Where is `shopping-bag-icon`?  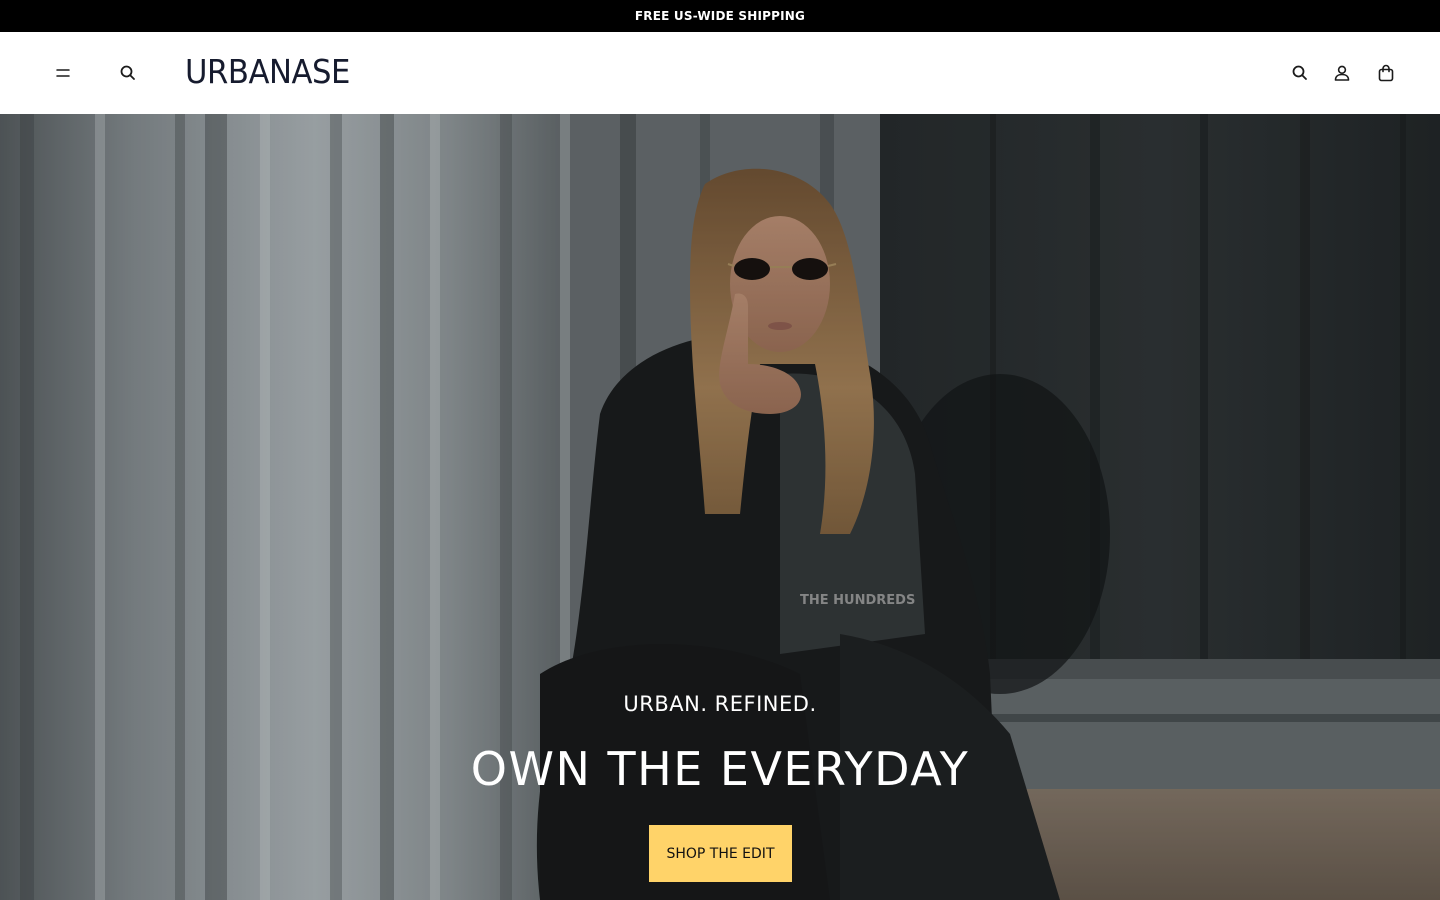
shopping-bag-icon is located at coordinates (1386, 73).